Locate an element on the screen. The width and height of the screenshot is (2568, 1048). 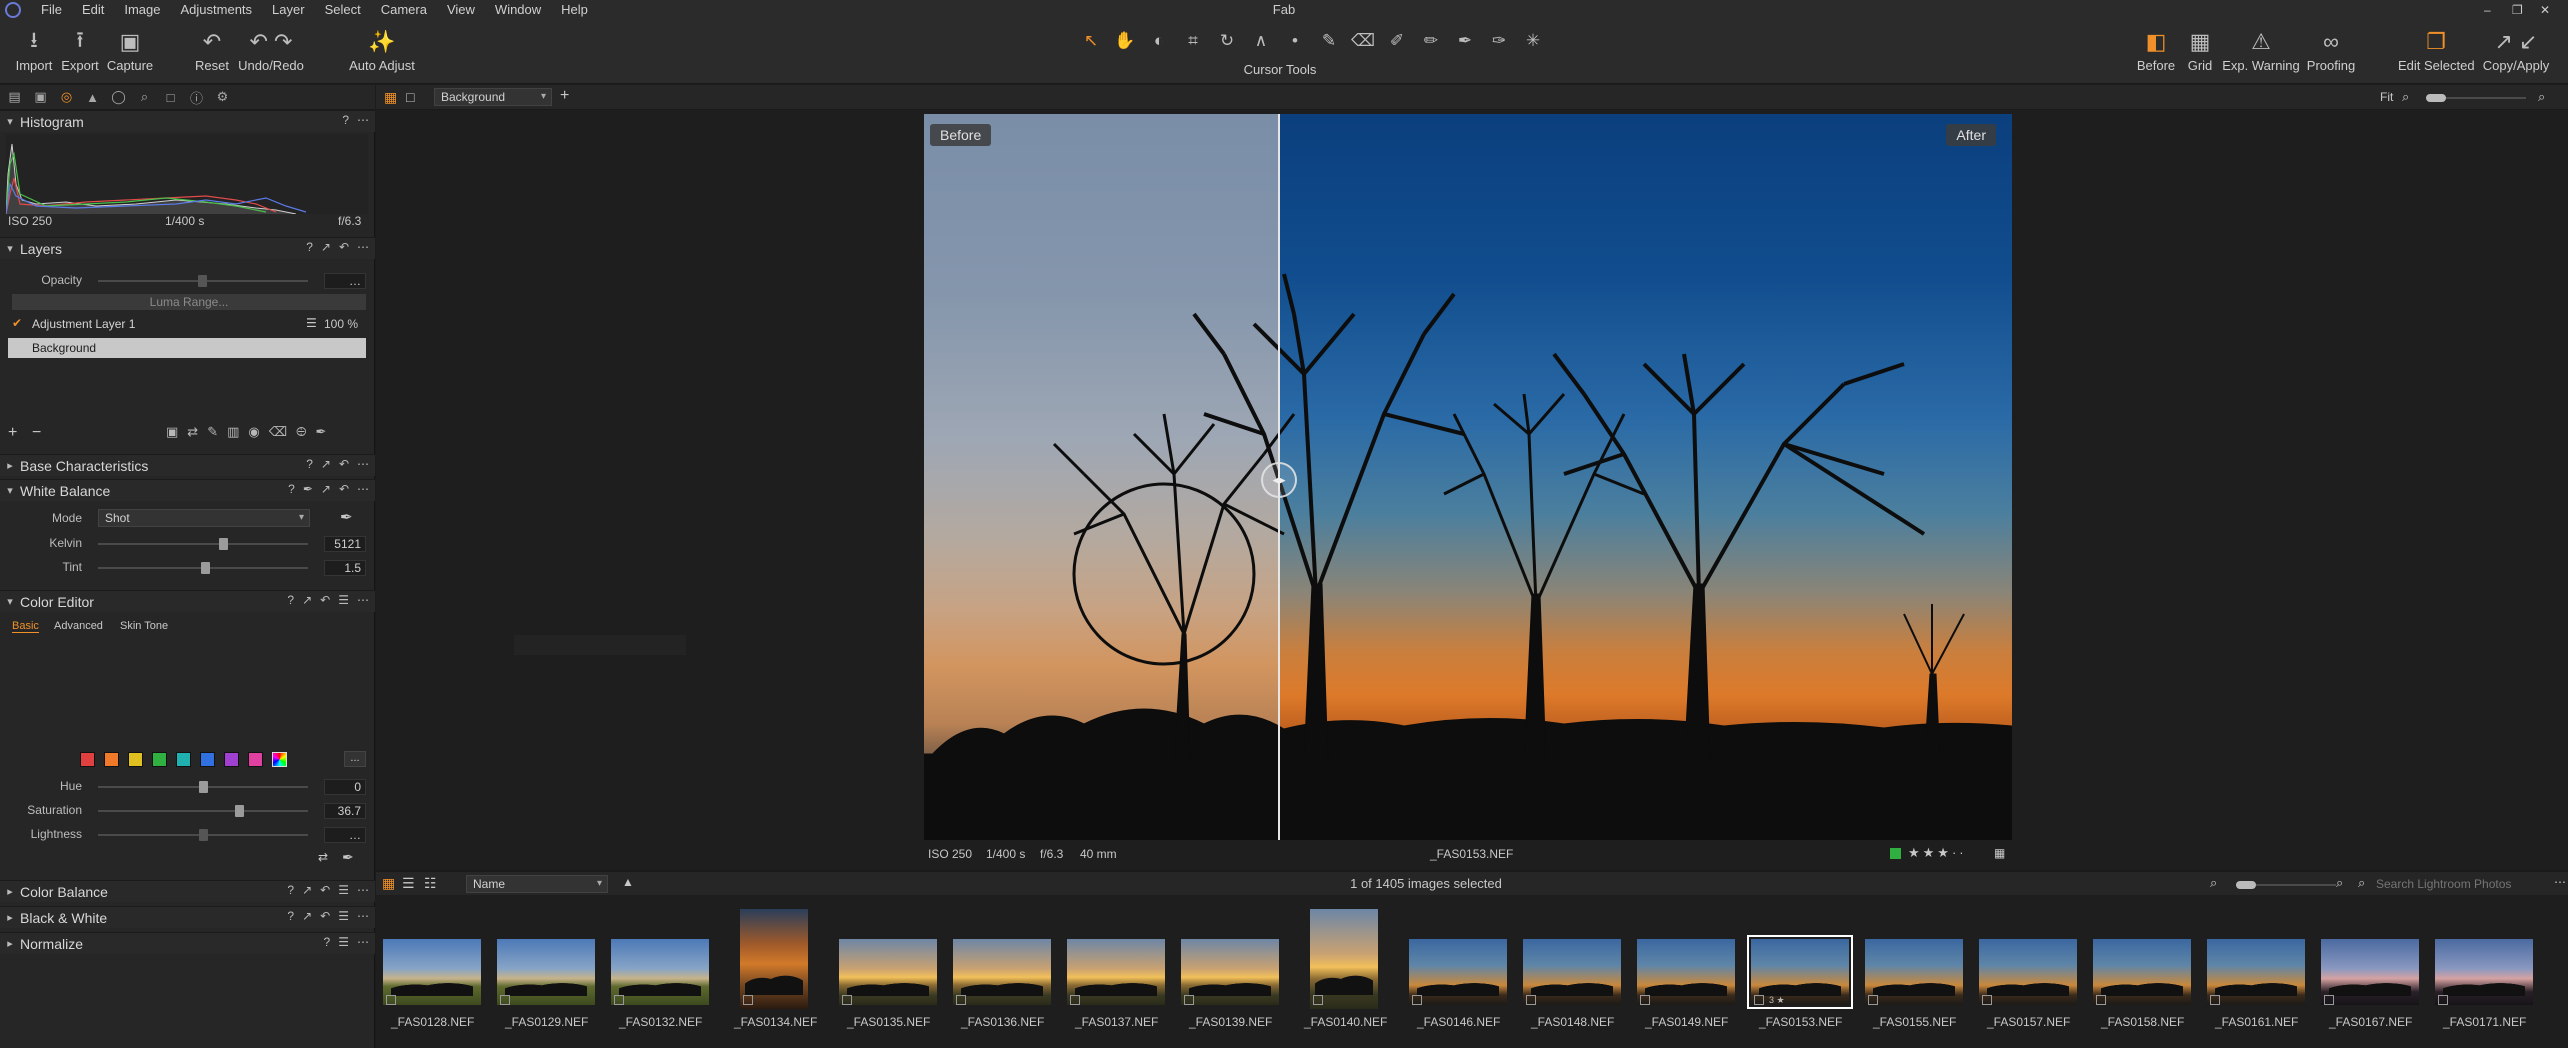
thumbnail-item: _FAS0158.NEF is located at coordinates (2142, 965).